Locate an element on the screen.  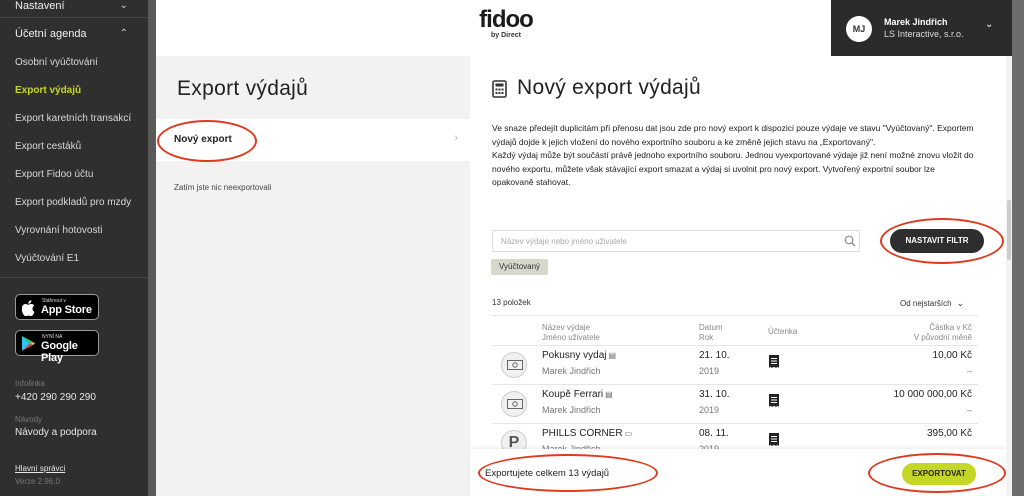
google-play-button: NYNÍ NA Google Play is located at coordinates (57, 347).